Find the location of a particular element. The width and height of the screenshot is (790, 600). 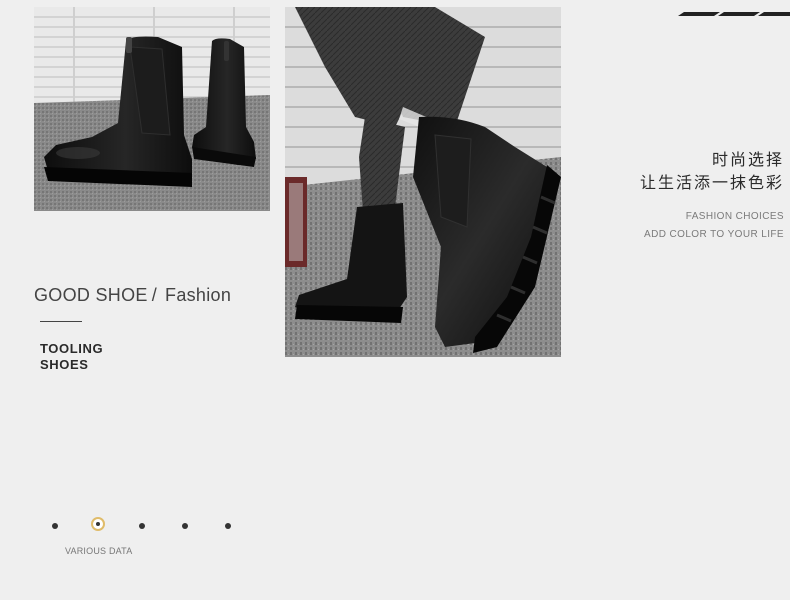

good-shoe-heading: GOOD SHOE / Fashion is located at coordinates (132, 295).